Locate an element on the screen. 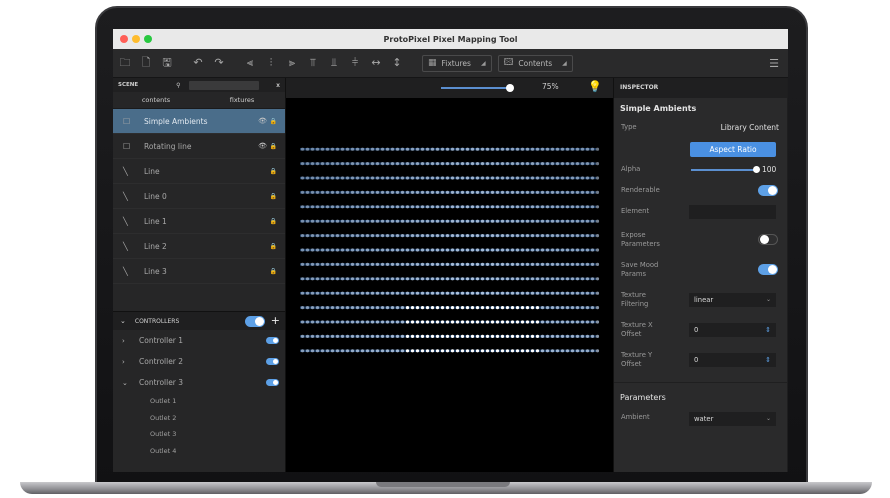 Image resolution: width=890 pixels, height=498 pixels. outlet-item: Outlet 2 is located at coordinates (199, 418).